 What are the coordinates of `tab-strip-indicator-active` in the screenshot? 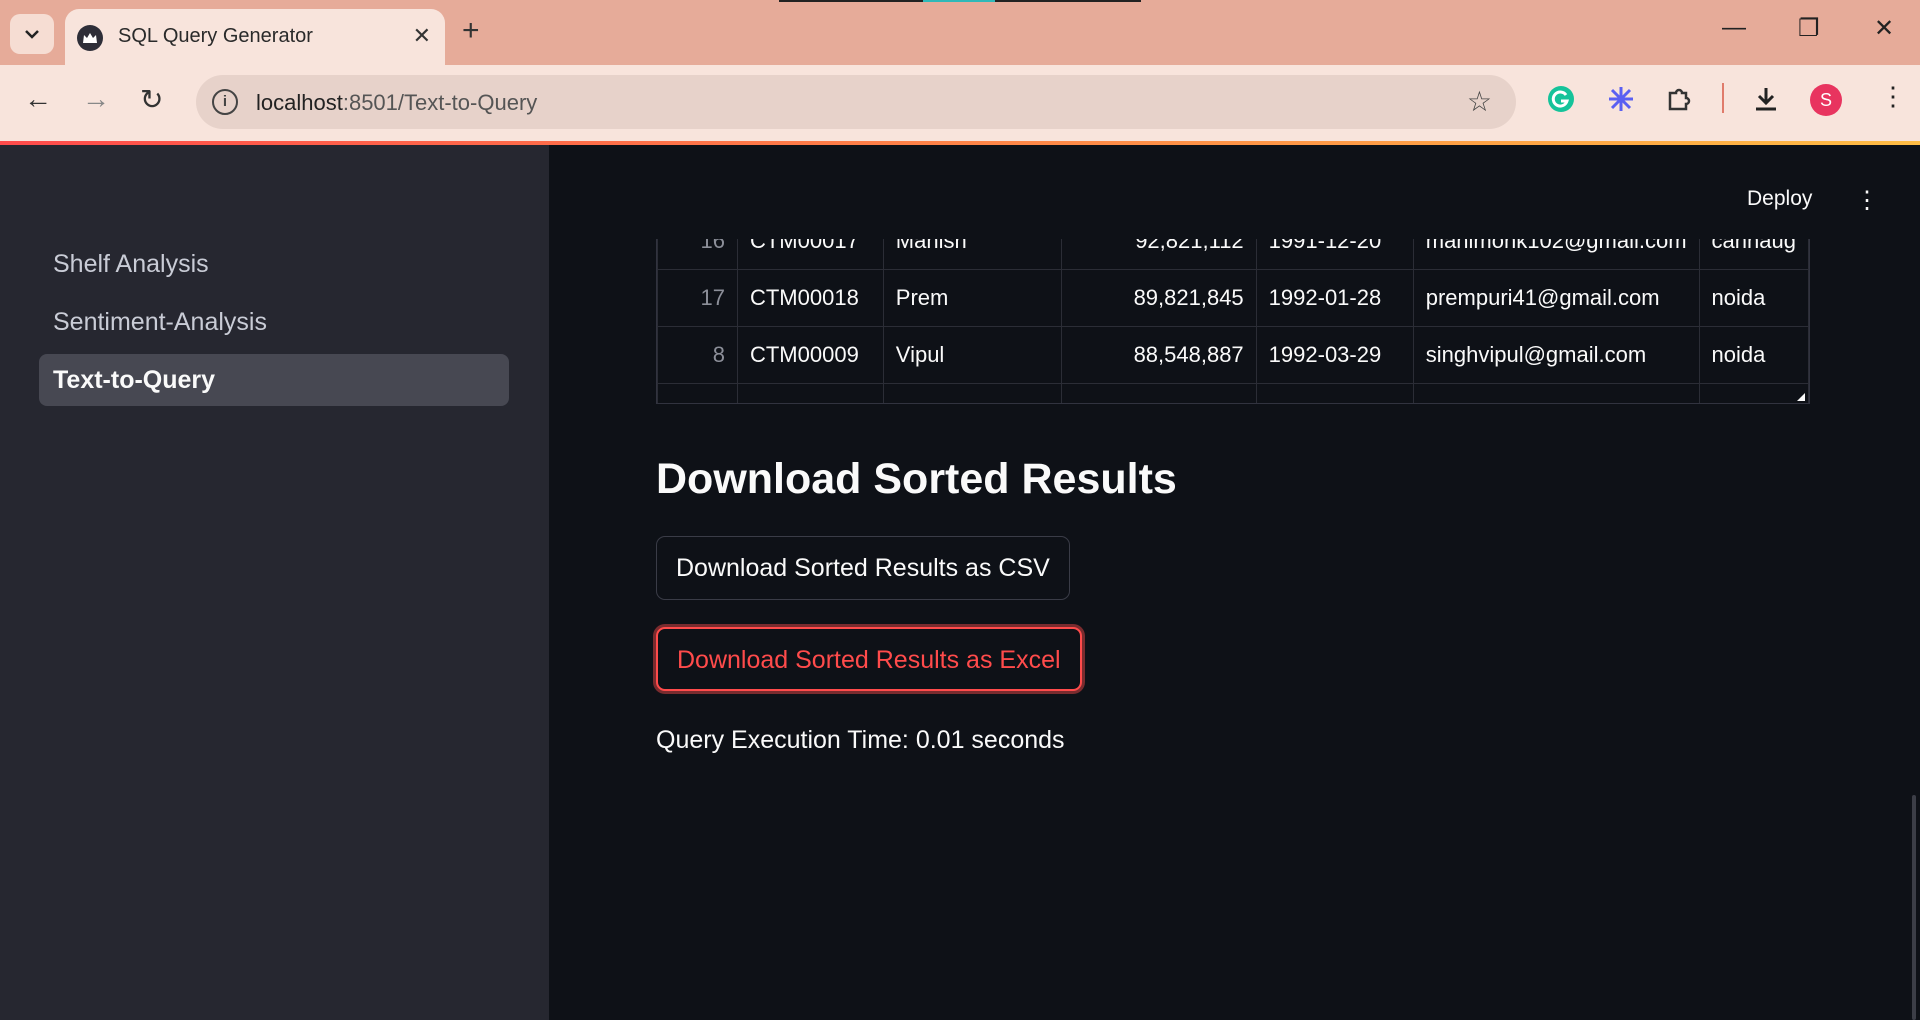 It's located at (959, 1).